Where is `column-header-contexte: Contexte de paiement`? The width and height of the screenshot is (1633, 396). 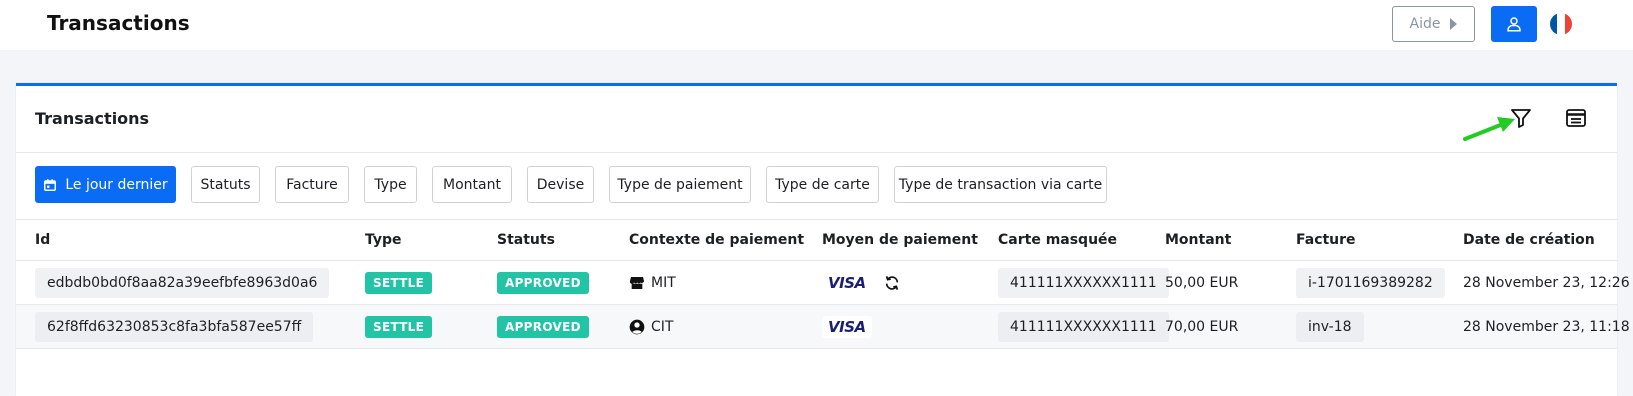 column-header-contexte: Contexte de paiement is located at coordinates (716, 240).